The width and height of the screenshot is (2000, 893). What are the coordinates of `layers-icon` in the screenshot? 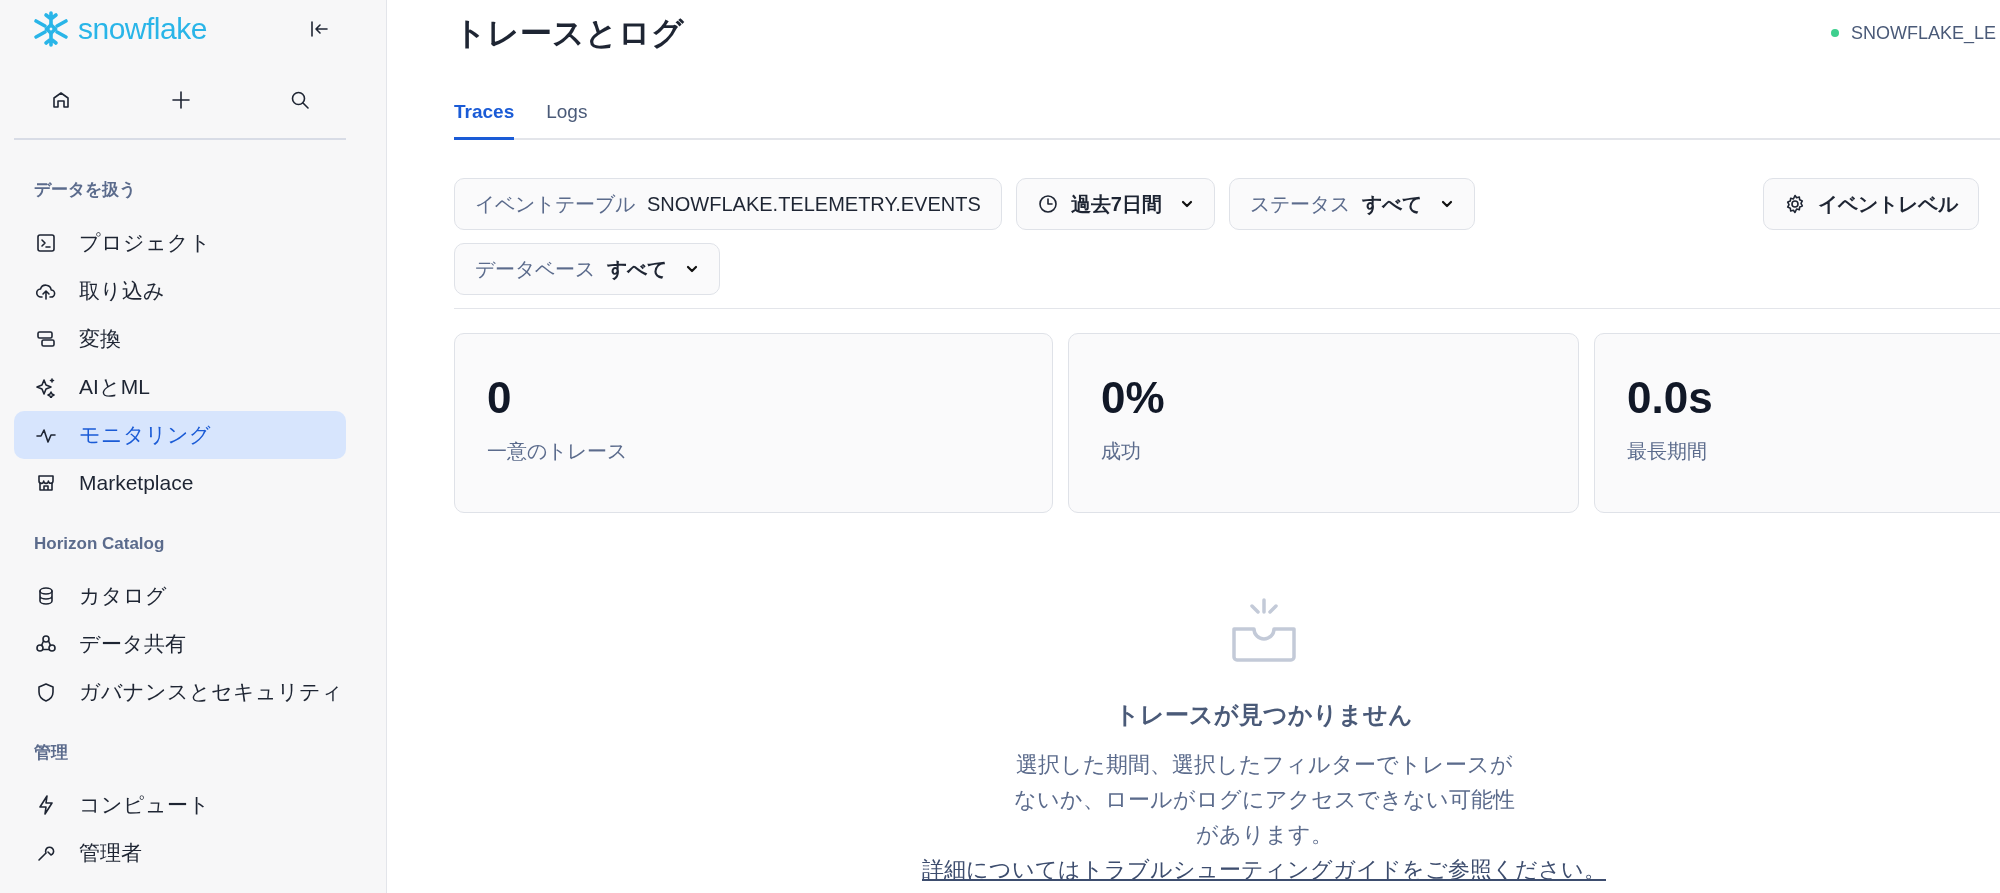 It's located at (46, 339).